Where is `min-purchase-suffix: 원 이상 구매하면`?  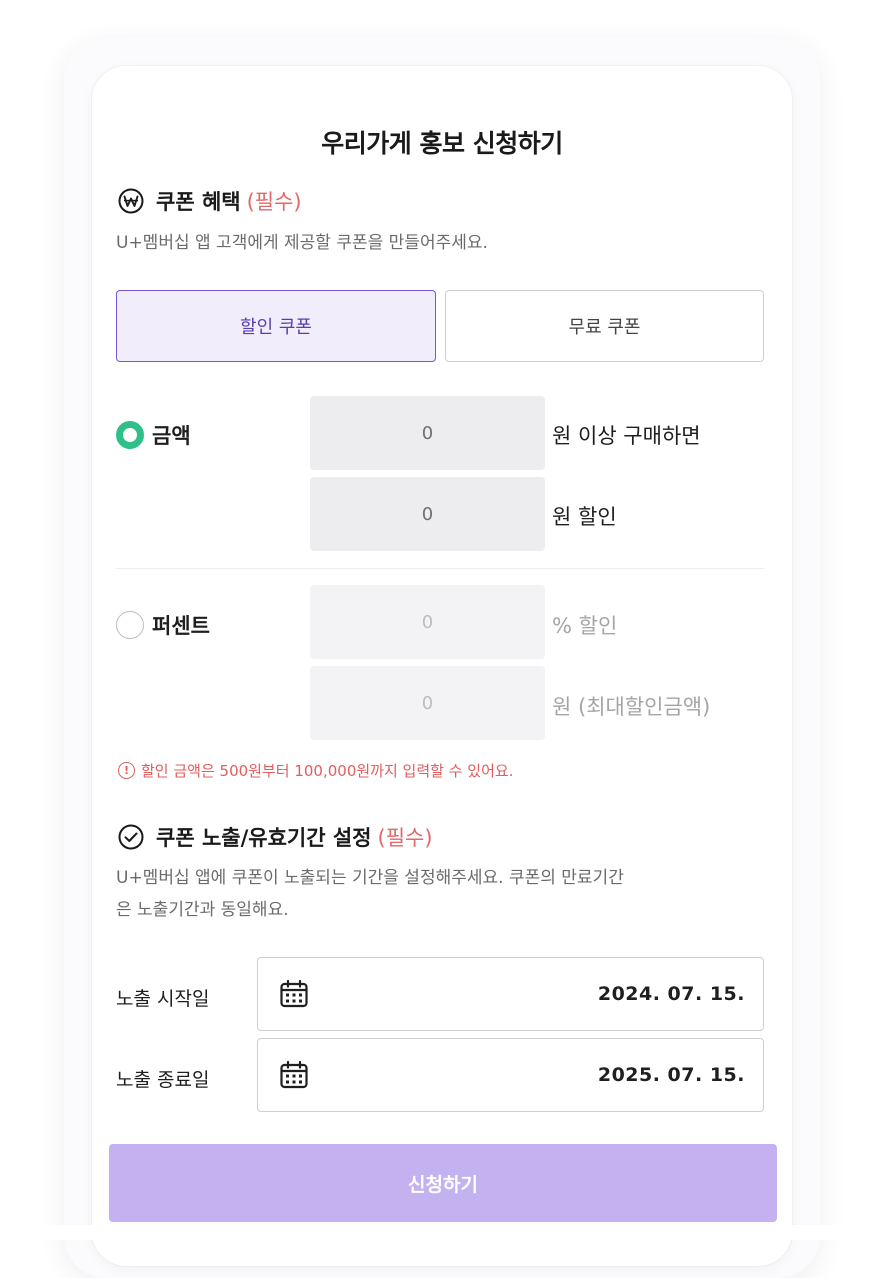 min-purchase-suffix: 원 이상 구매하면 is located at coordinates (626, 436).